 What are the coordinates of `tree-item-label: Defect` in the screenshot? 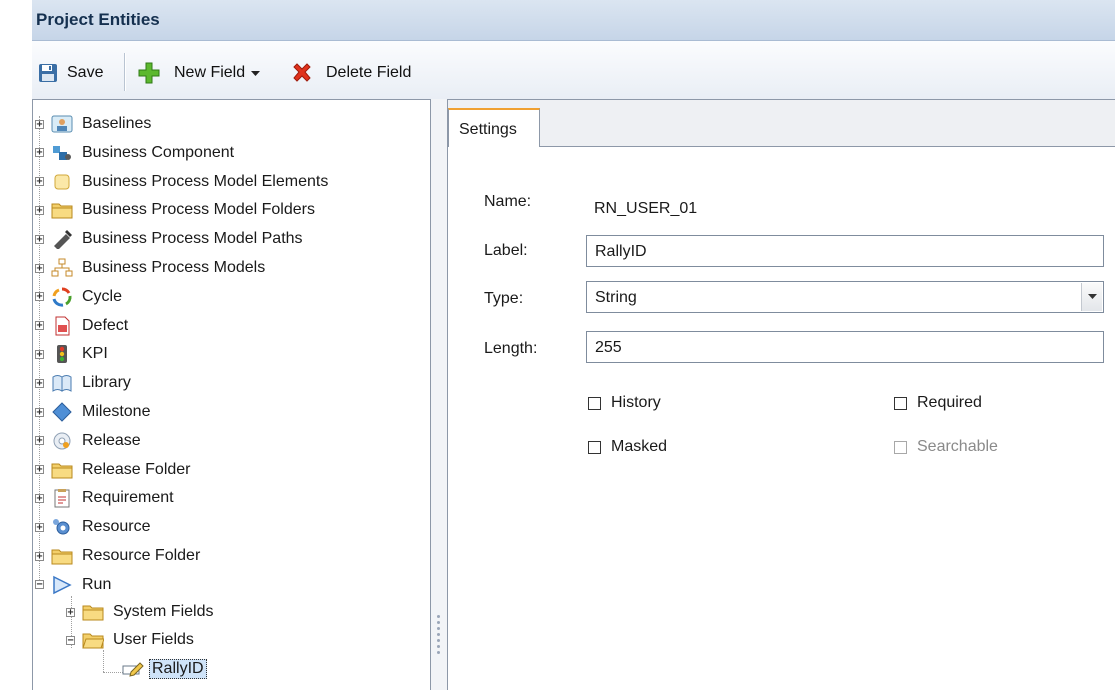 It's located at (105, 325).